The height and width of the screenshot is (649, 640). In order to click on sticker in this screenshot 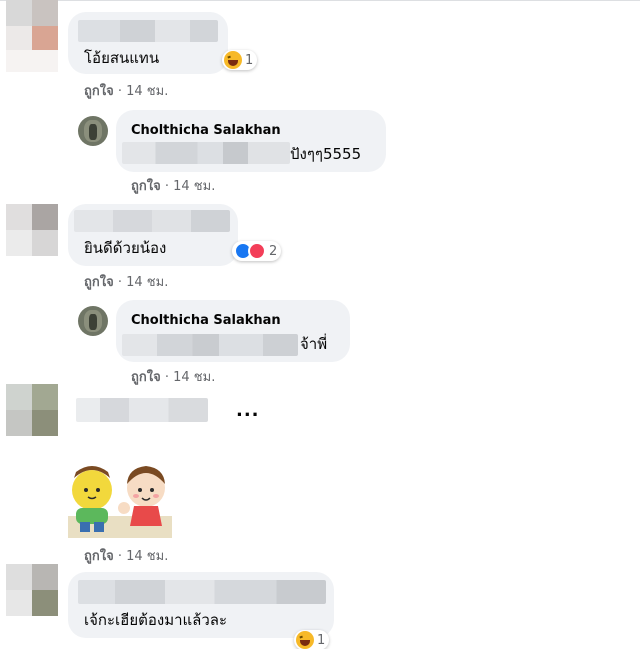, I will do `click(120, 502)`.